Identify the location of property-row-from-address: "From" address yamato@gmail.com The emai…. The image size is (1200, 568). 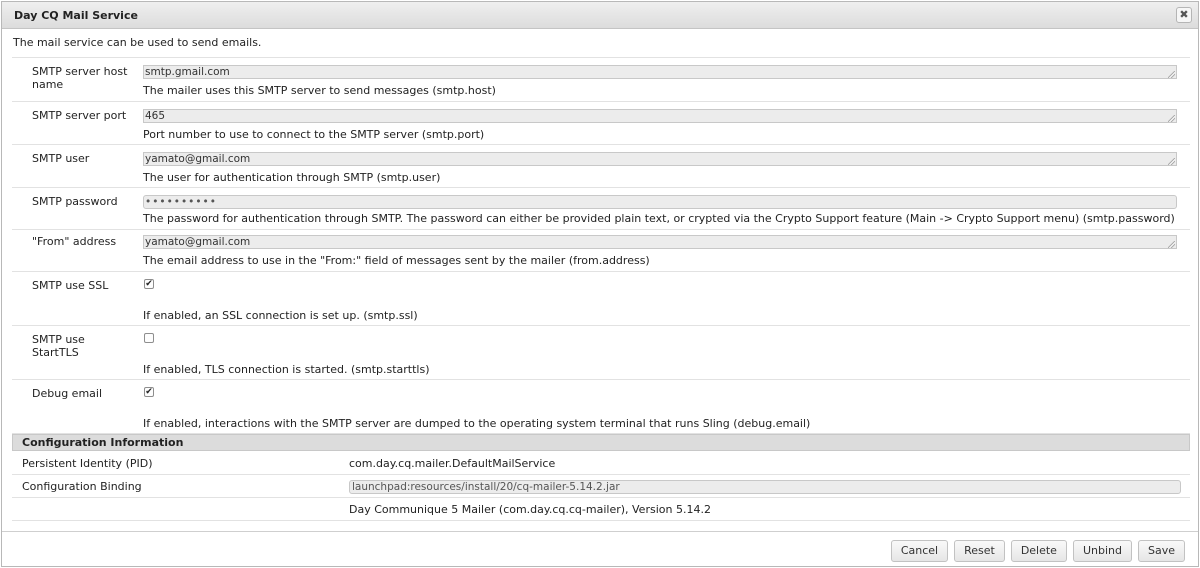
(601, 251).